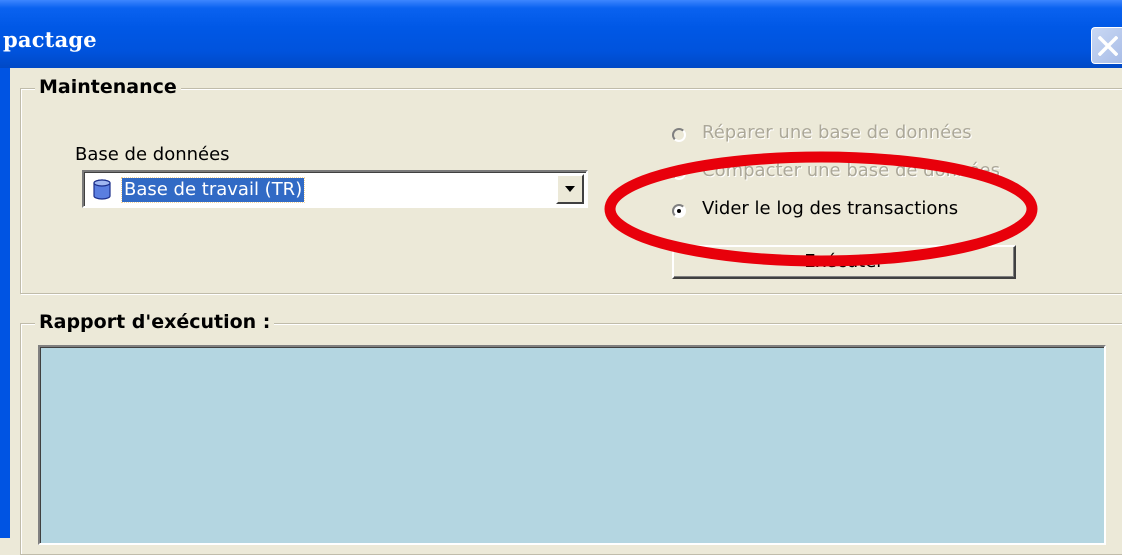 The height and width of the screenshot is (555, 1122). What do you see at coordinates (152, 154) in the screenshot?
I see `database-label: Base de données` at bounding box center [152, 154].